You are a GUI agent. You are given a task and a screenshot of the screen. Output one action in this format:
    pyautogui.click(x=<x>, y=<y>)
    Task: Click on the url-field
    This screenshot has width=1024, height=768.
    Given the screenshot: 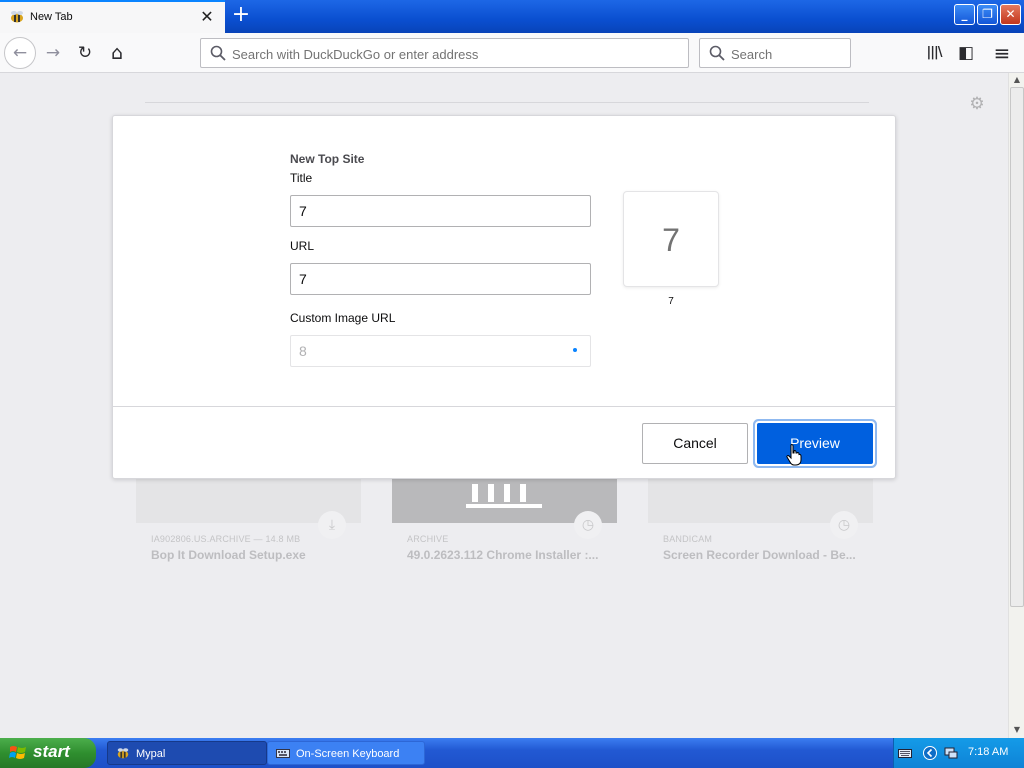 What is the action you would take?
    pyautogui.click(x=440, y=279)
    